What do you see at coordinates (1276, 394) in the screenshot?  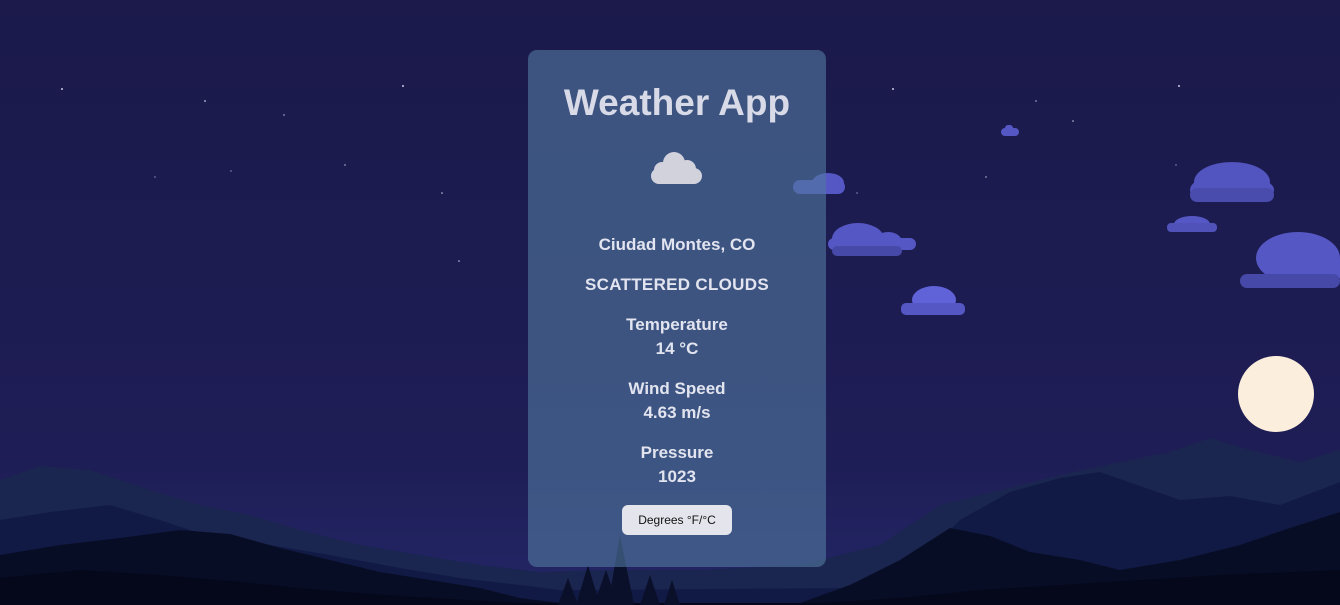 I see `moon` at bounding box center [1276, 394].